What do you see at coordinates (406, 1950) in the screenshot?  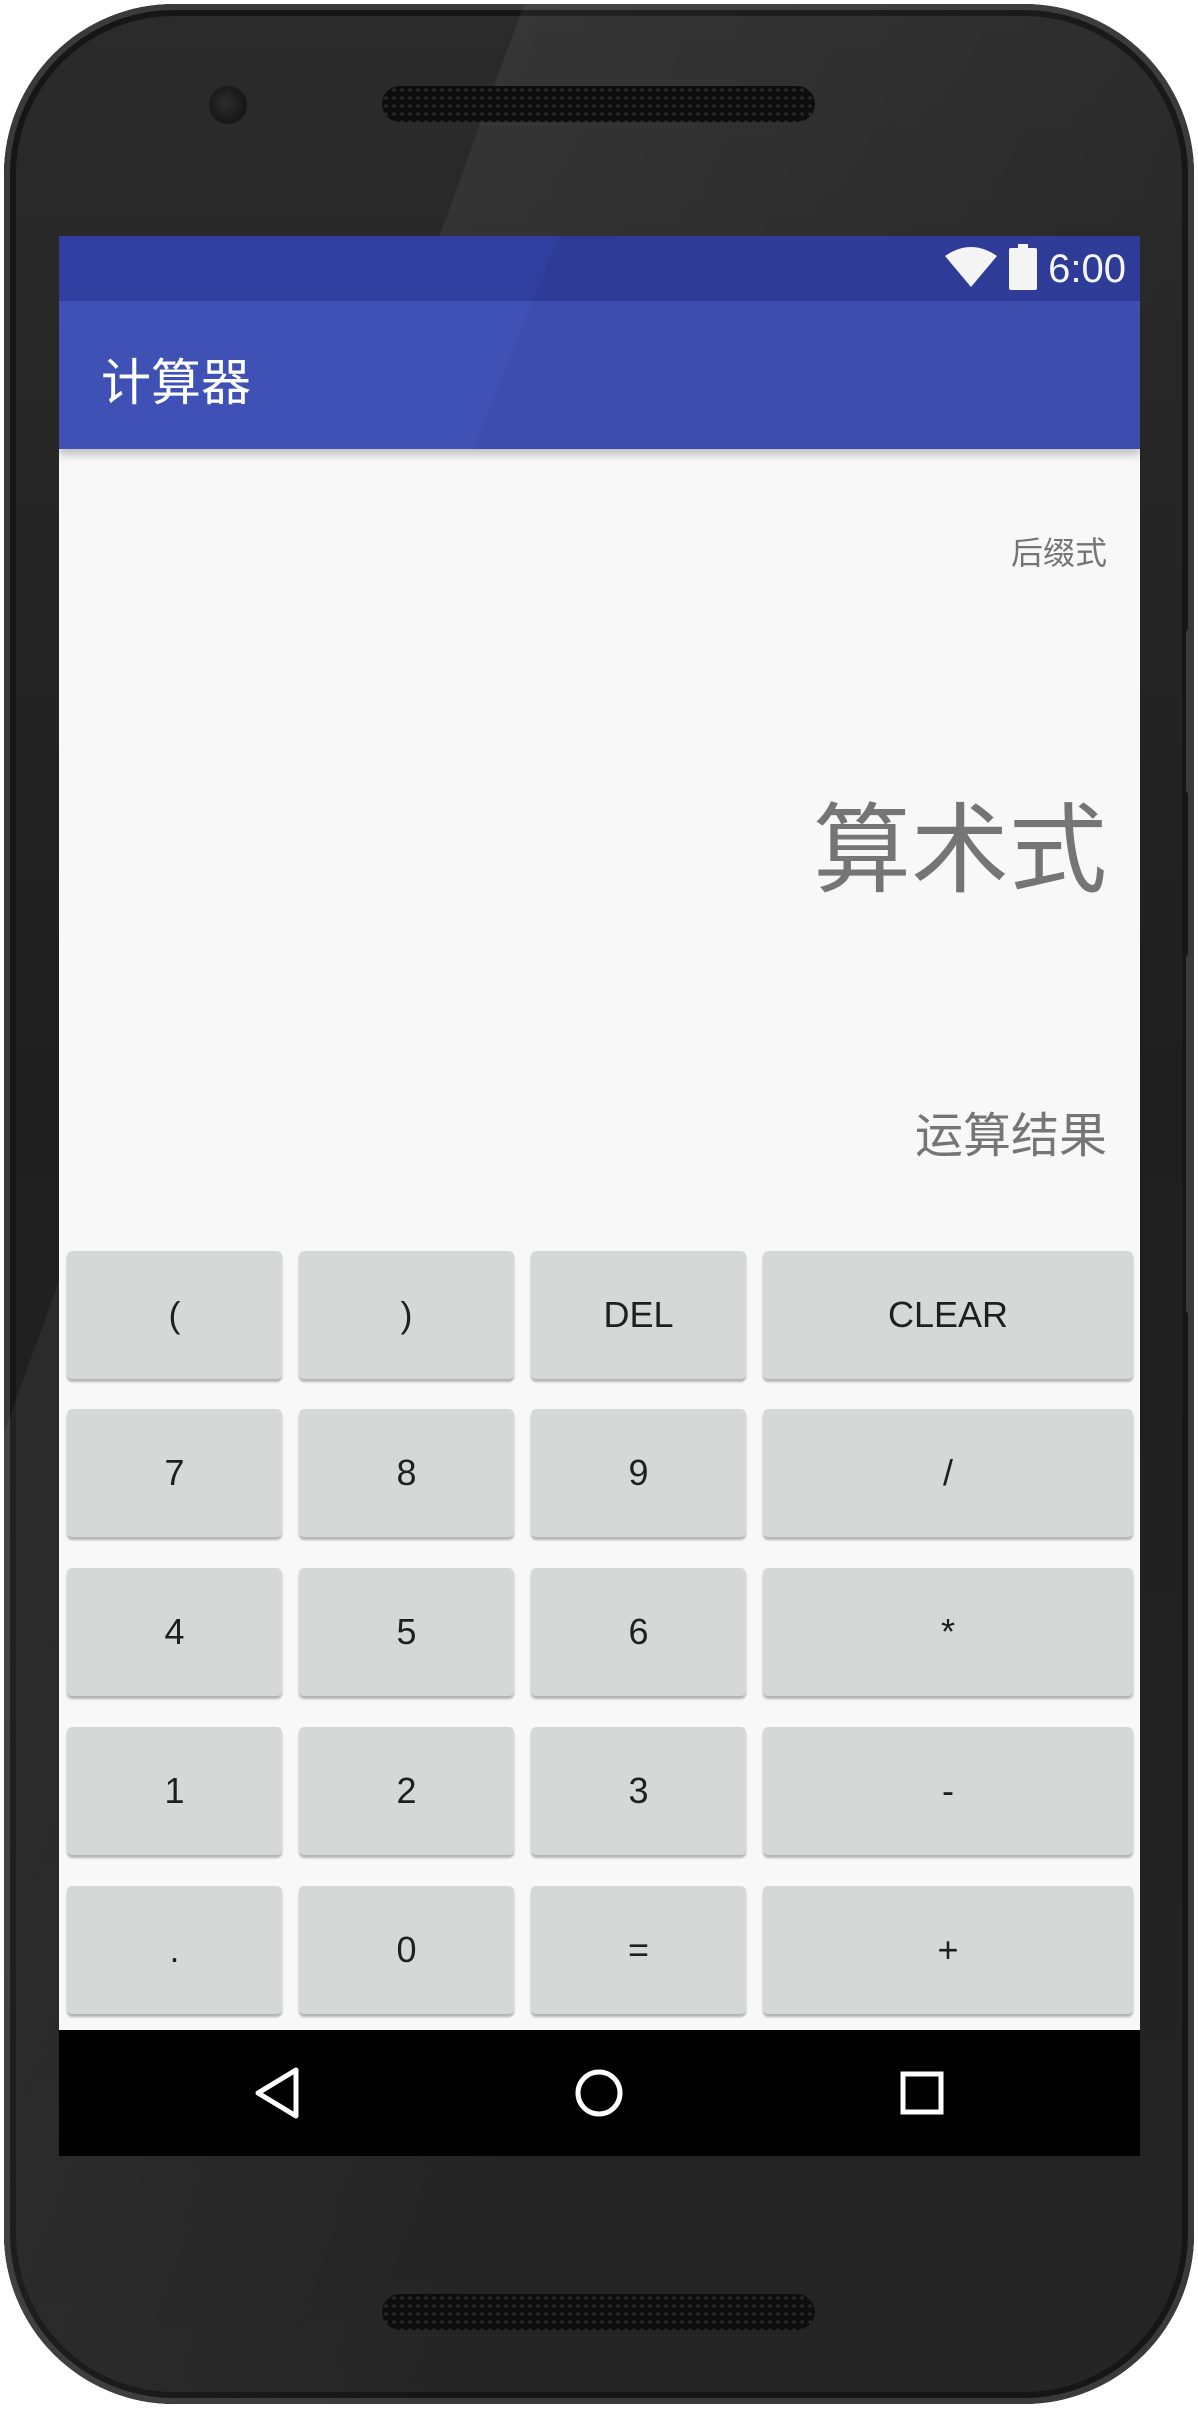 I see `key-0: 0` at bounding box center [406, 1950].